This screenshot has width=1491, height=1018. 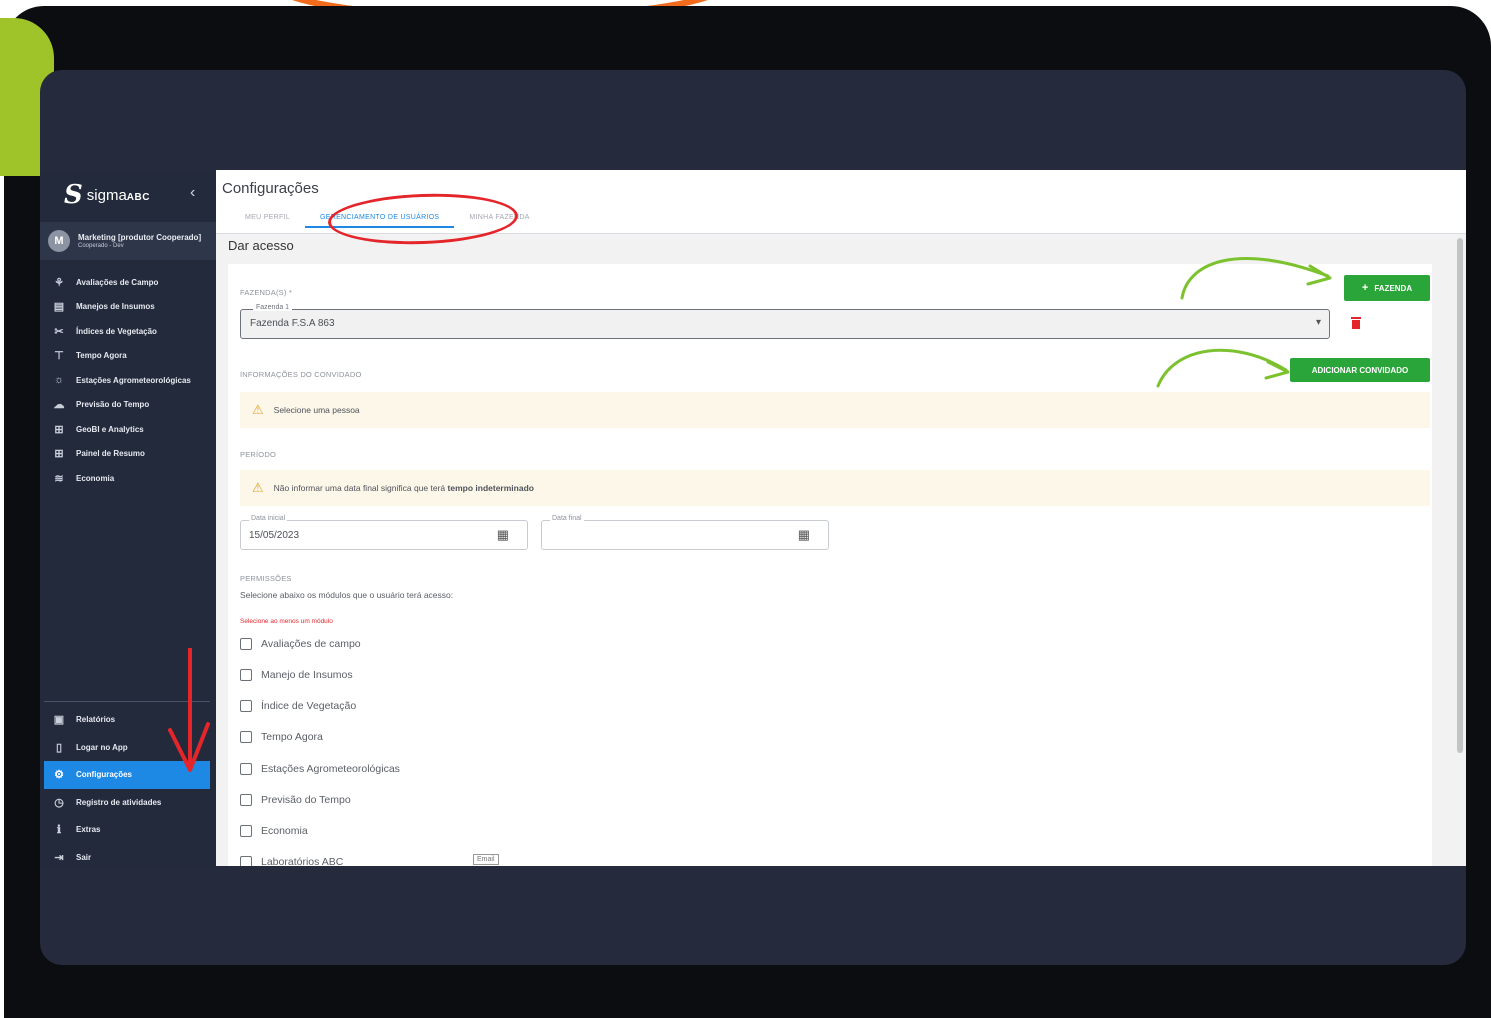 What do you see at coordinates (295, 800) in the screenshot?
I see `module-checkbox-previsao: Previsão do Tempo` at bounding box center [295, 800].